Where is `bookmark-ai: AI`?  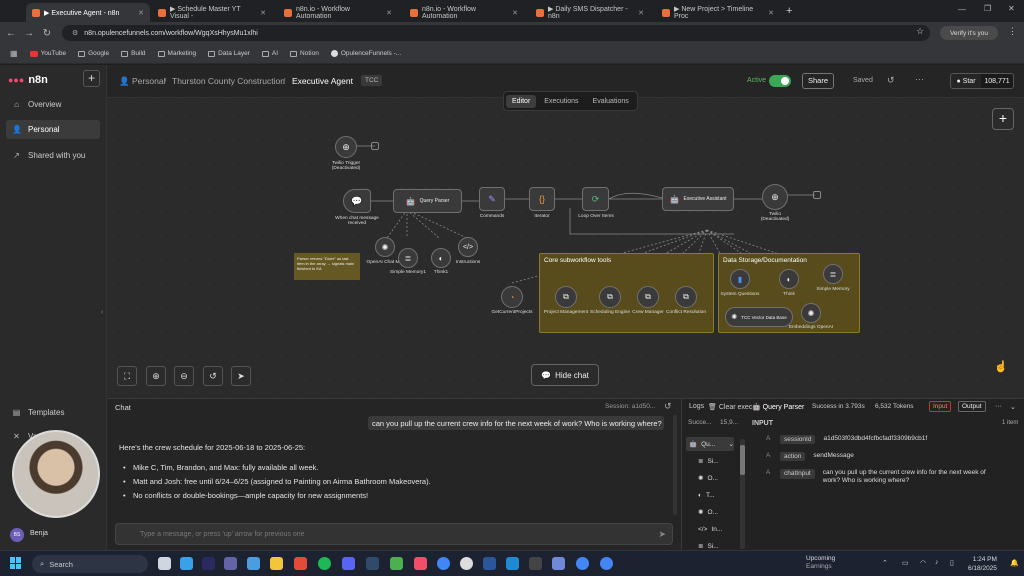 bookmark-ai: AI is located at coordinates (269, 53).